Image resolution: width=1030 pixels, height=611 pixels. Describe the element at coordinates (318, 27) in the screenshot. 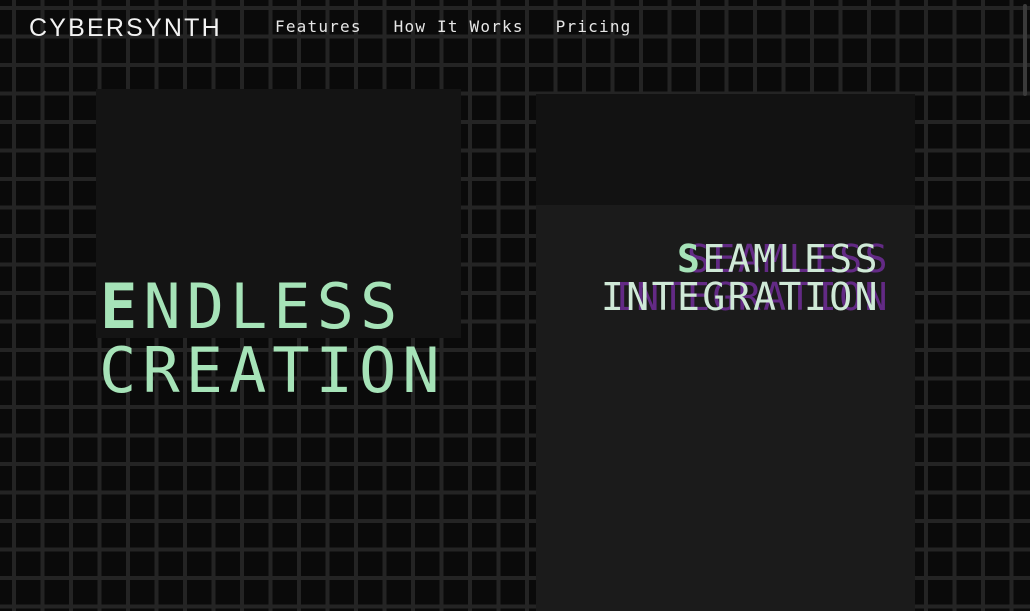

I see `nav-link-features: Features` at that location.